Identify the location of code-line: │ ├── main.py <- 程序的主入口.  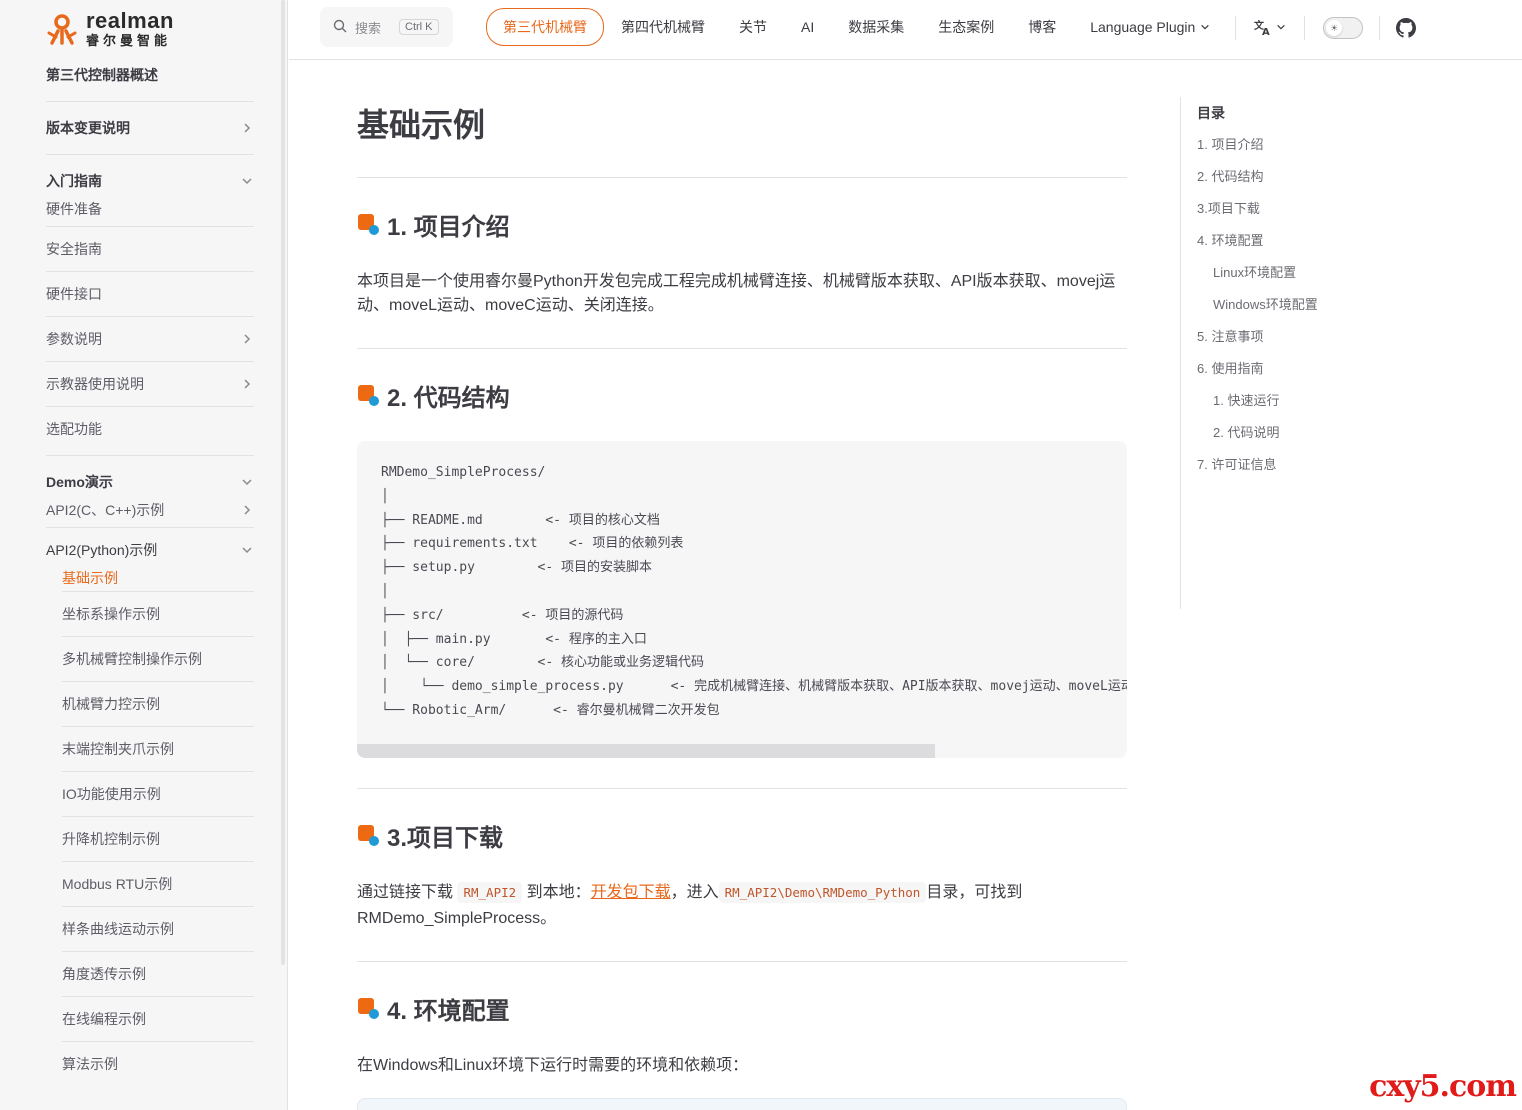
(514, 639).